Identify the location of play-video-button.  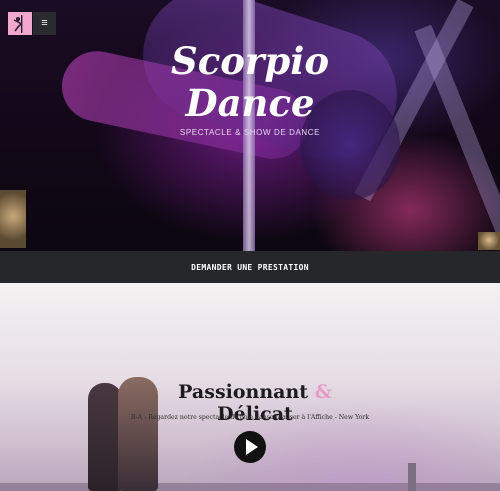
(250, 447).